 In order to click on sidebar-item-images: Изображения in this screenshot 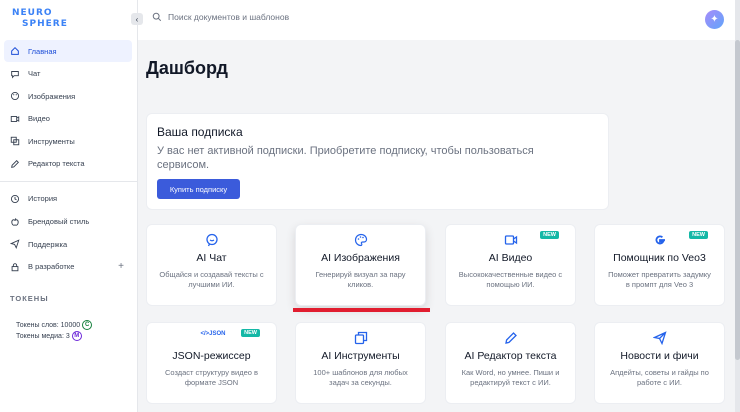, I will do `click(68, 96)`.